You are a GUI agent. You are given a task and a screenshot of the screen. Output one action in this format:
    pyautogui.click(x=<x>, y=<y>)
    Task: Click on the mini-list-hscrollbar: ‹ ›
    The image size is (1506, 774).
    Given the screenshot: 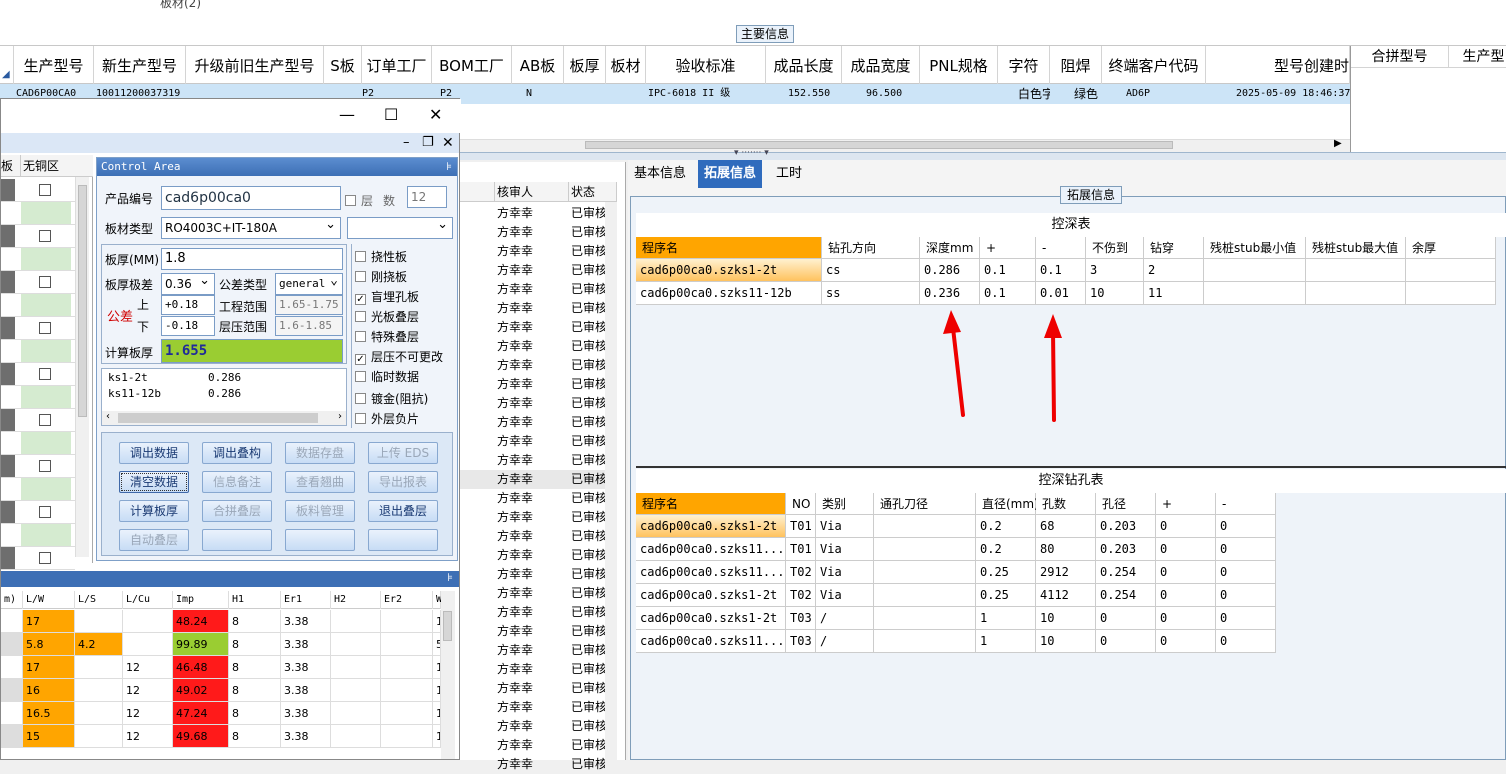 What is the action you would take?
    pyautogui.click(x=224, y=418)
    